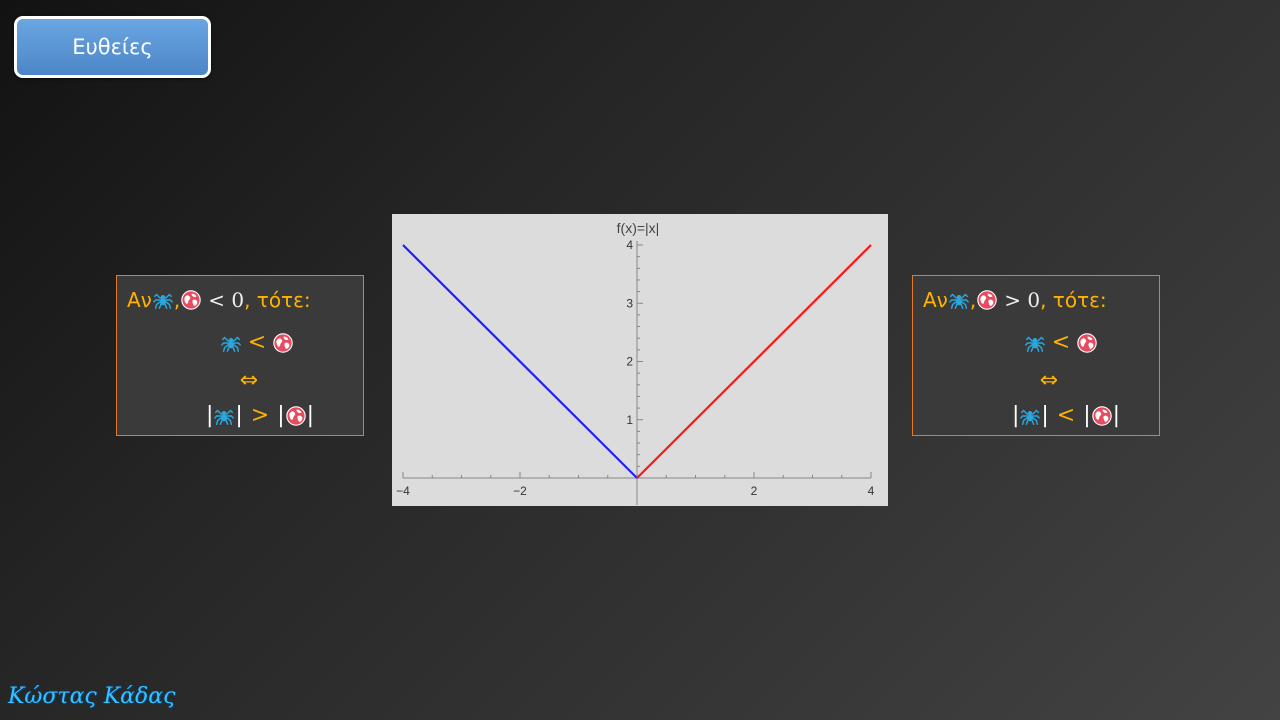  Describe the element at coordinates (754, 361) in the screenshot. I see `series-line-positive` at that location.